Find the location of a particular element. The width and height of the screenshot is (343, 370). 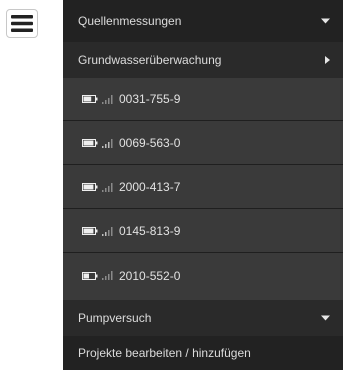

station-item: 0069-563-0 is located at coordinates (203, 143).